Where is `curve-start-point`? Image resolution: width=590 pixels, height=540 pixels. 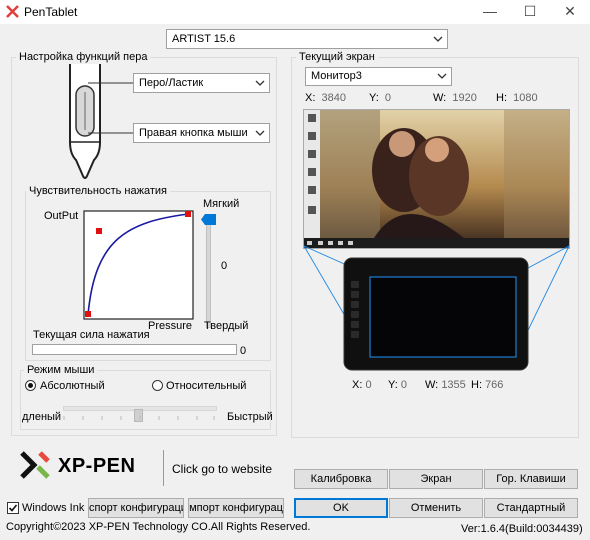
curve-start-point is located at coordinates (88, 314).